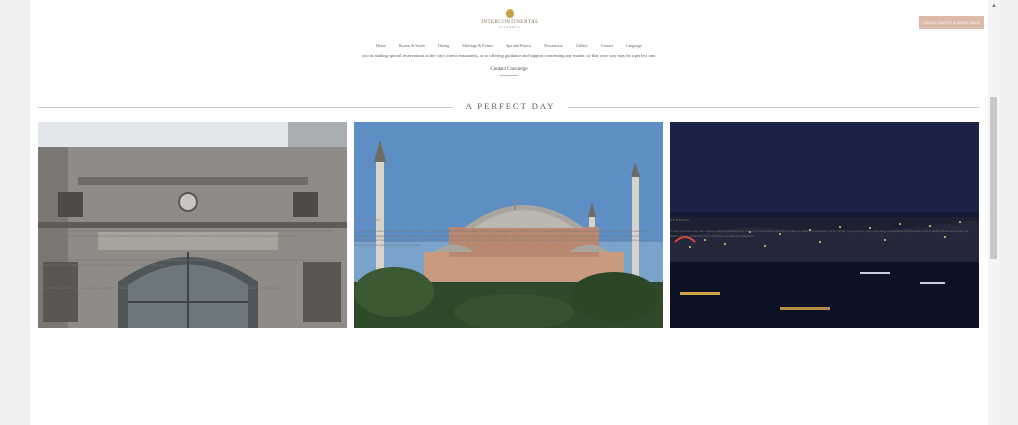  I want to click on section-title-row: A PERFECT DAY, so click(509, 107).